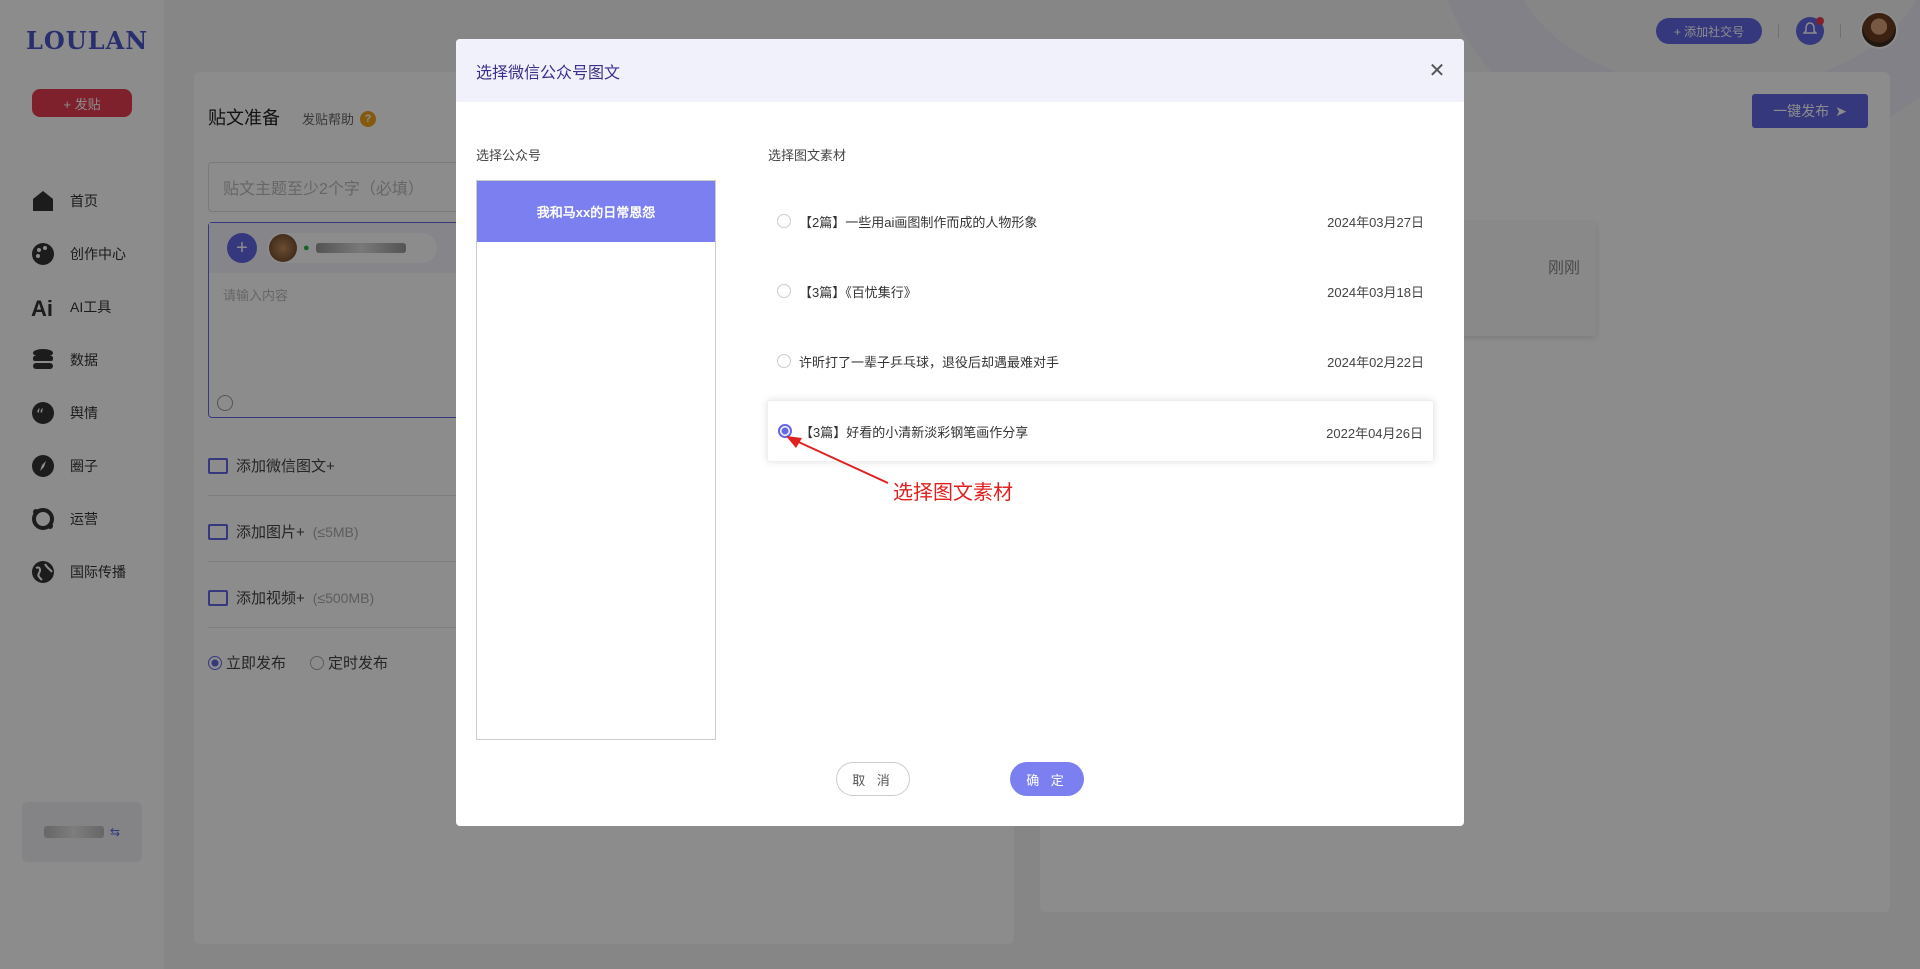 This screenshot has height=969, width=1920. Describe the element at coordinates (1047, 779) in the screenshot. I see `confirm-button: 确 定` at that location.